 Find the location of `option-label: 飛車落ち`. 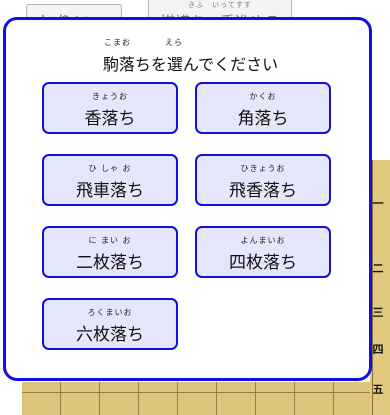

option-label: 飛車落ち is located at coordinates (110, 191).